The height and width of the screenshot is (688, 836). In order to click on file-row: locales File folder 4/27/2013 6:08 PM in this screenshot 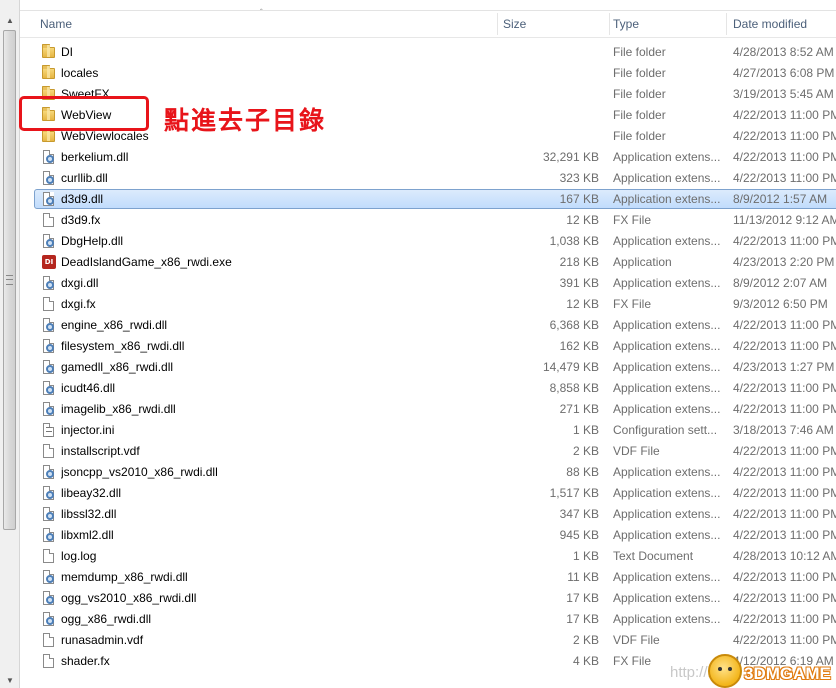, I will do `click(428, 73)`.